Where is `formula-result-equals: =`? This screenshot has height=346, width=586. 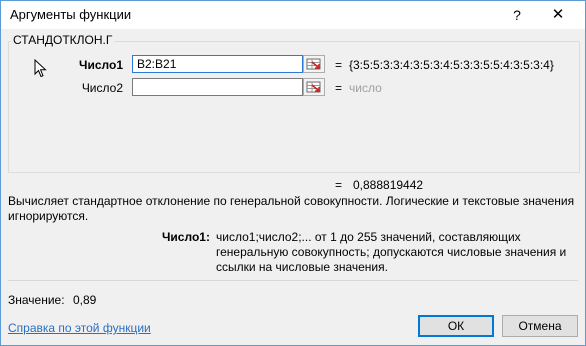 formula-result-equals: = is located at coordinates (339, 185).